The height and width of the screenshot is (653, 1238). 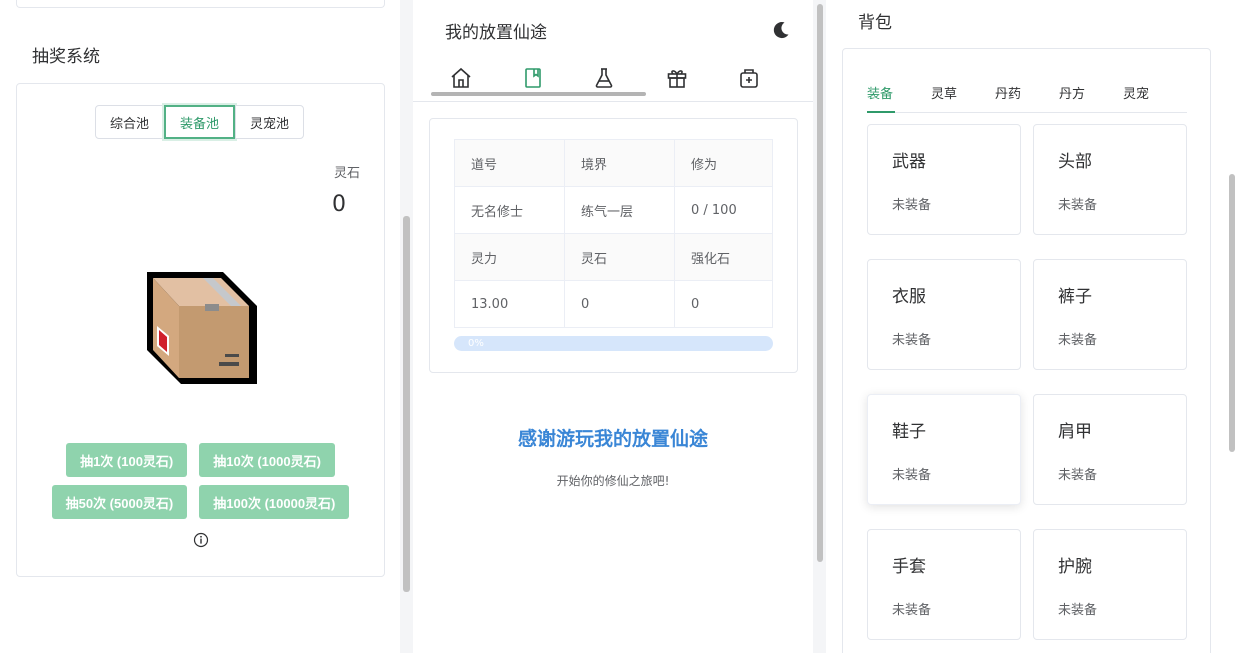 What do you see at coordinates (1008, 92) in the screenshot?
I see `bag-tab-pills: 丹药` at bounding box center [1008, 92].